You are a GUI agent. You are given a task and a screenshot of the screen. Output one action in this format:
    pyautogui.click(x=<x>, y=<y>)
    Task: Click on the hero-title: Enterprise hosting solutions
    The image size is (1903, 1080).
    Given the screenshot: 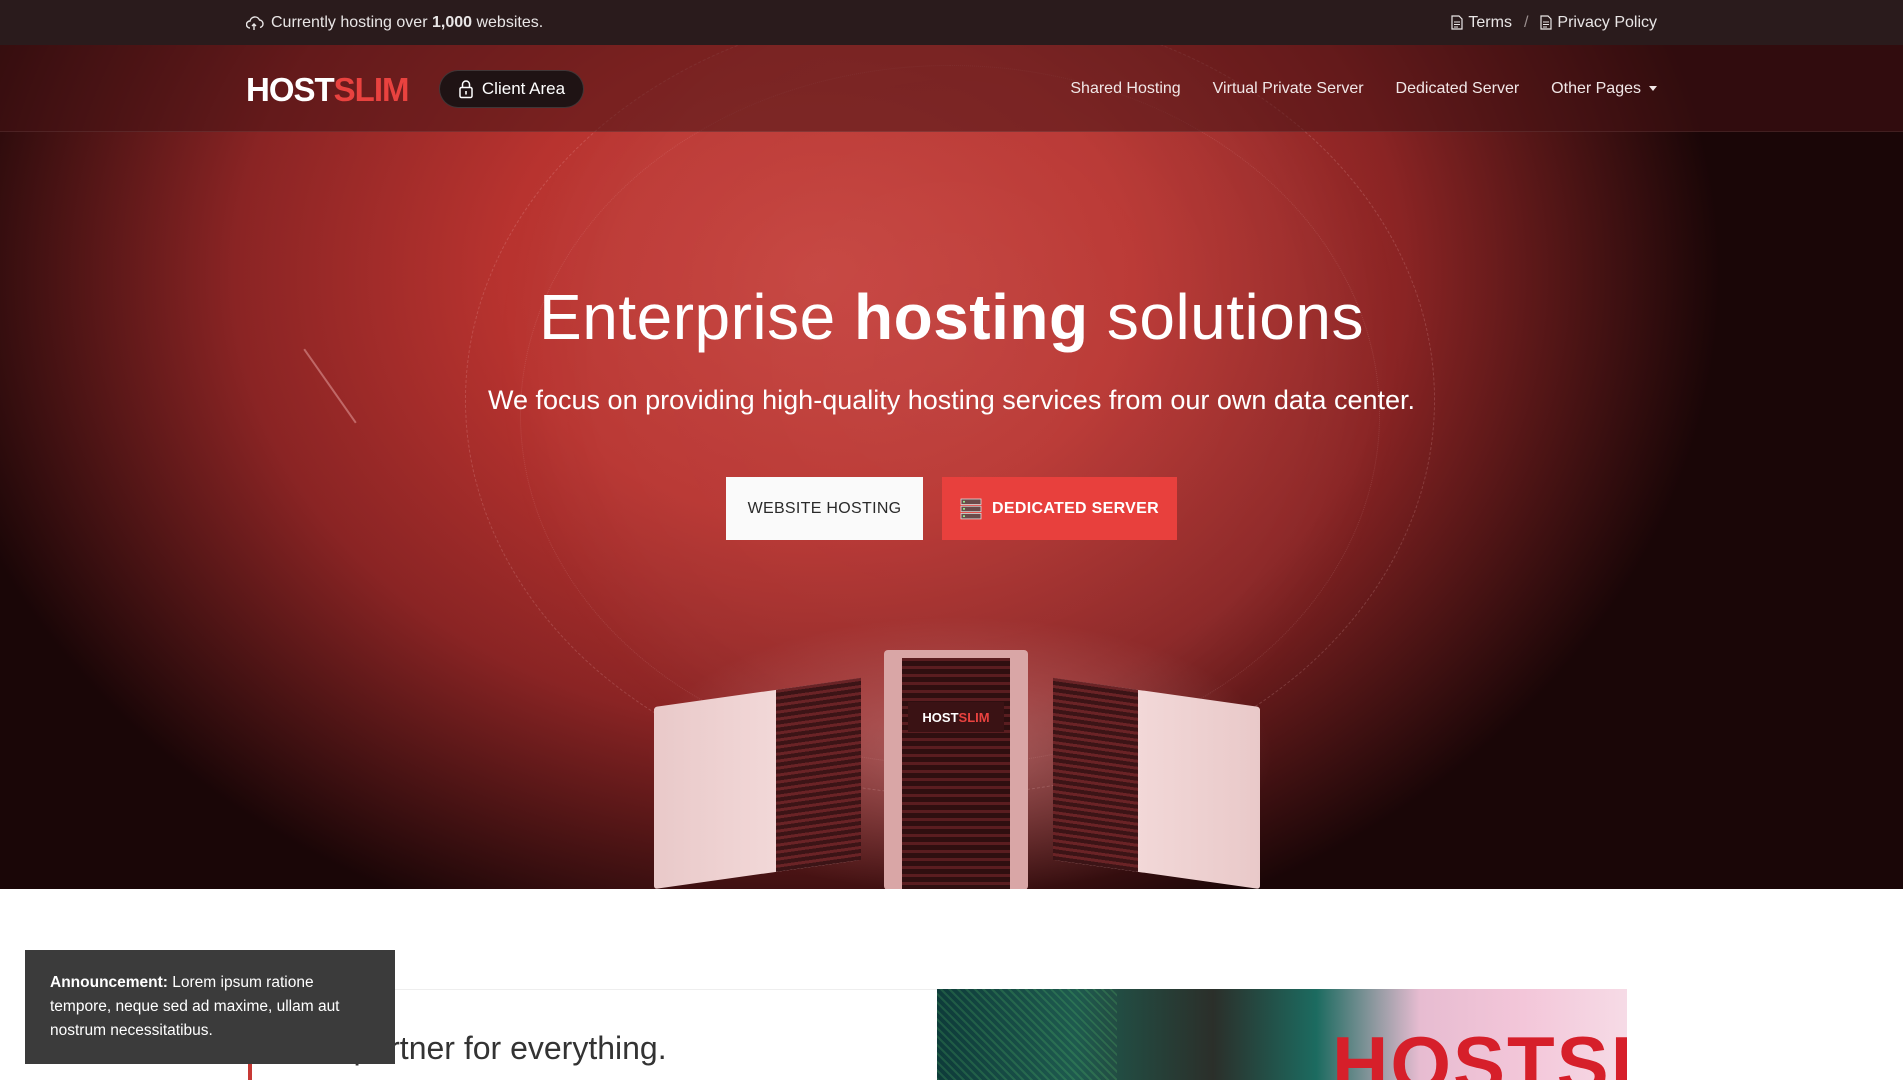 What is the action you would take?
    pyautogui.click(x=951, y=317)
    